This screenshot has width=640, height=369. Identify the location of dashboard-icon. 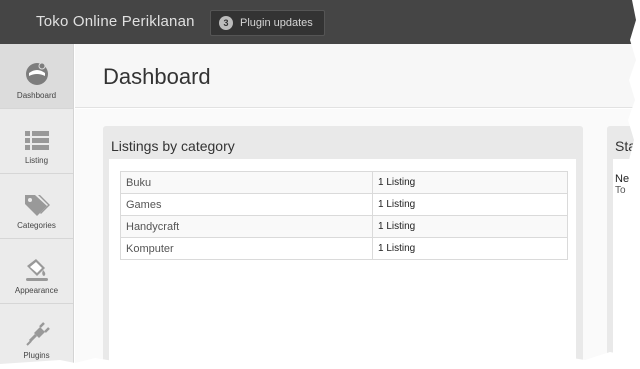
(36, 73).